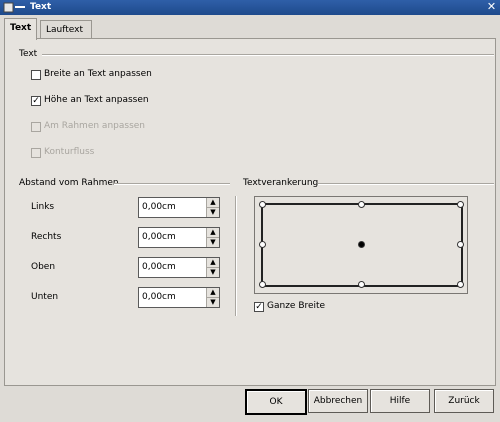 The image size is (500, 422). I want to click on spin-oben-up-icon: ▲, so click(213, 262).